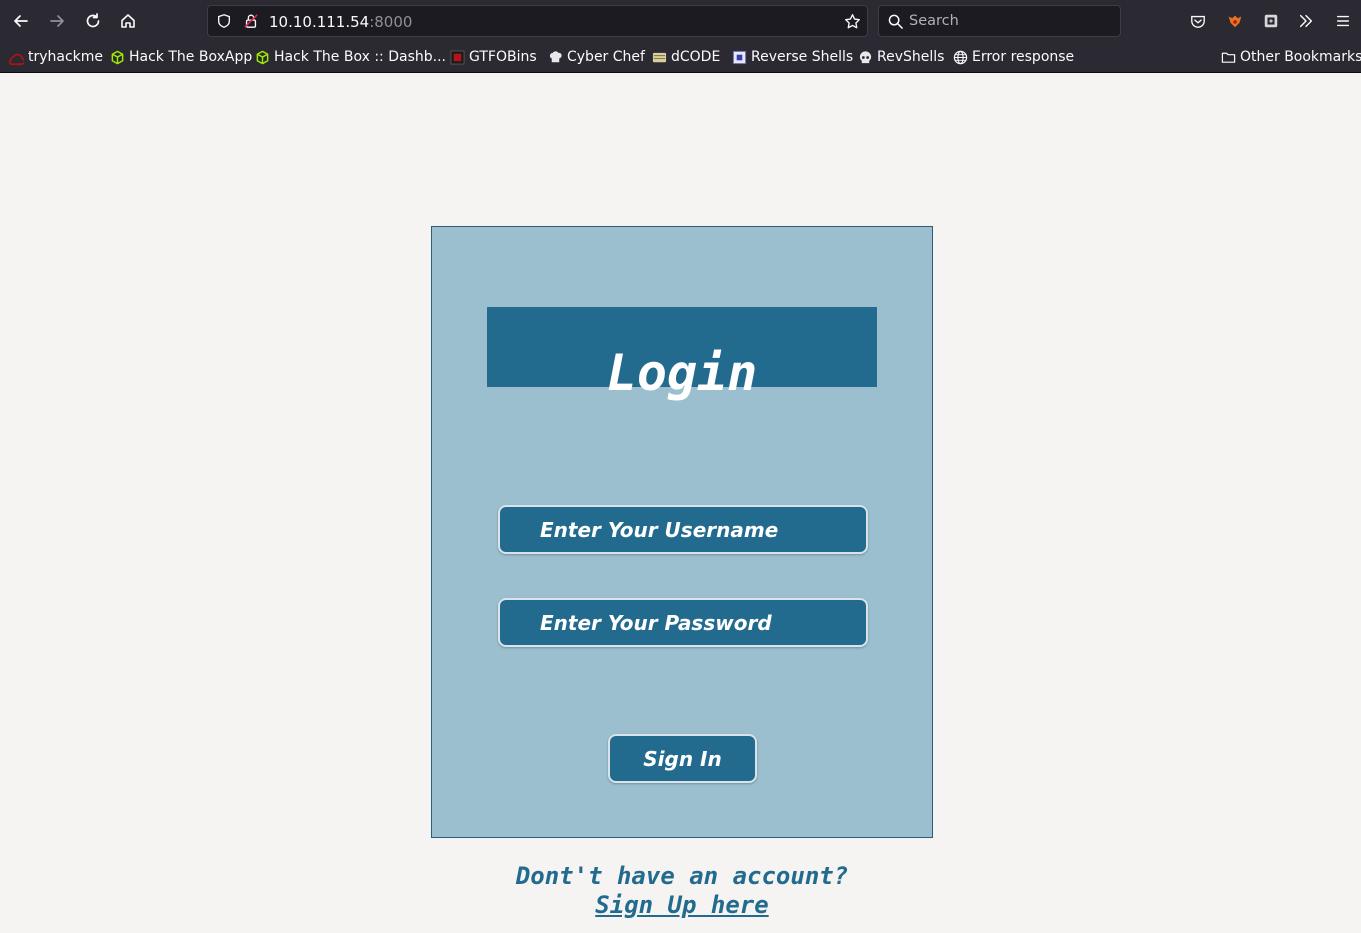 Image resolution: width=1361 pixels, height=933 pixels. I want to click on username-input, so click(683, 529).